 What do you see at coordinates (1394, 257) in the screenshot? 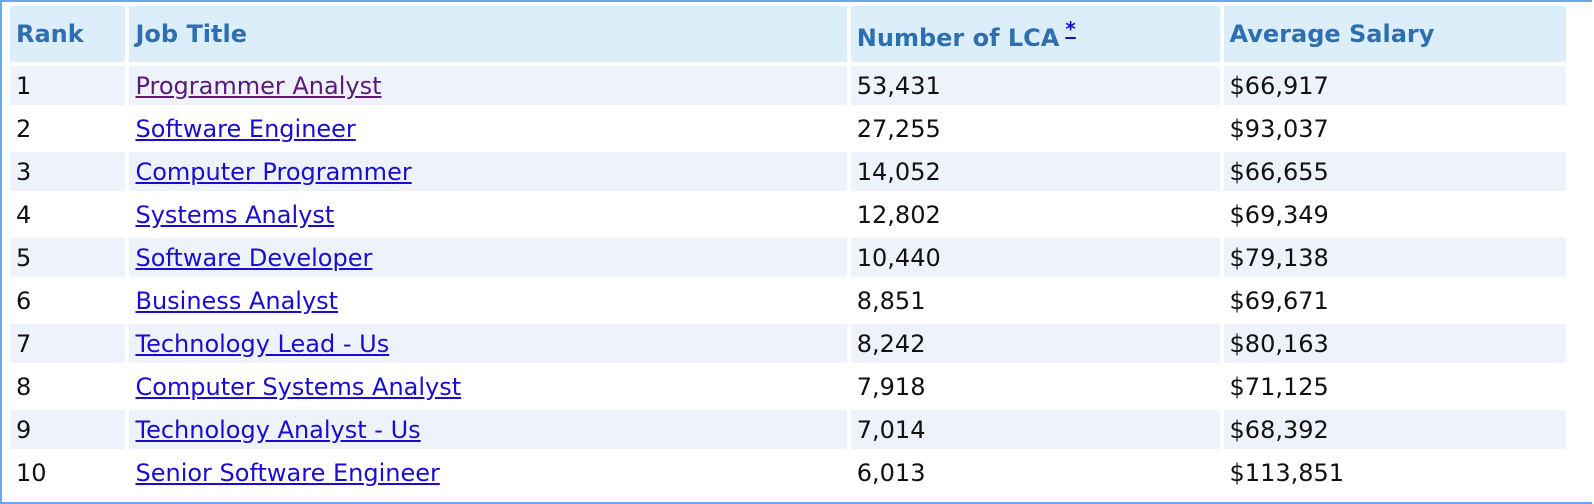
I see `average-salary-cell: $79,138` at bounding box center [1394, 257].